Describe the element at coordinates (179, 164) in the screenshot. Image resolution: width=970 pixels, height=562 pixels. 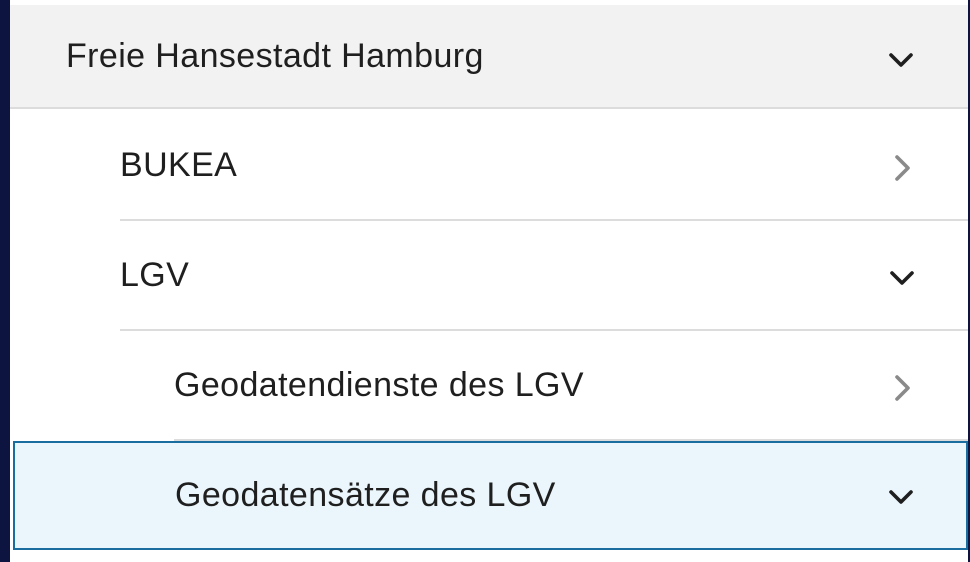
I see `tree-item-label: BUKEA` at that location.